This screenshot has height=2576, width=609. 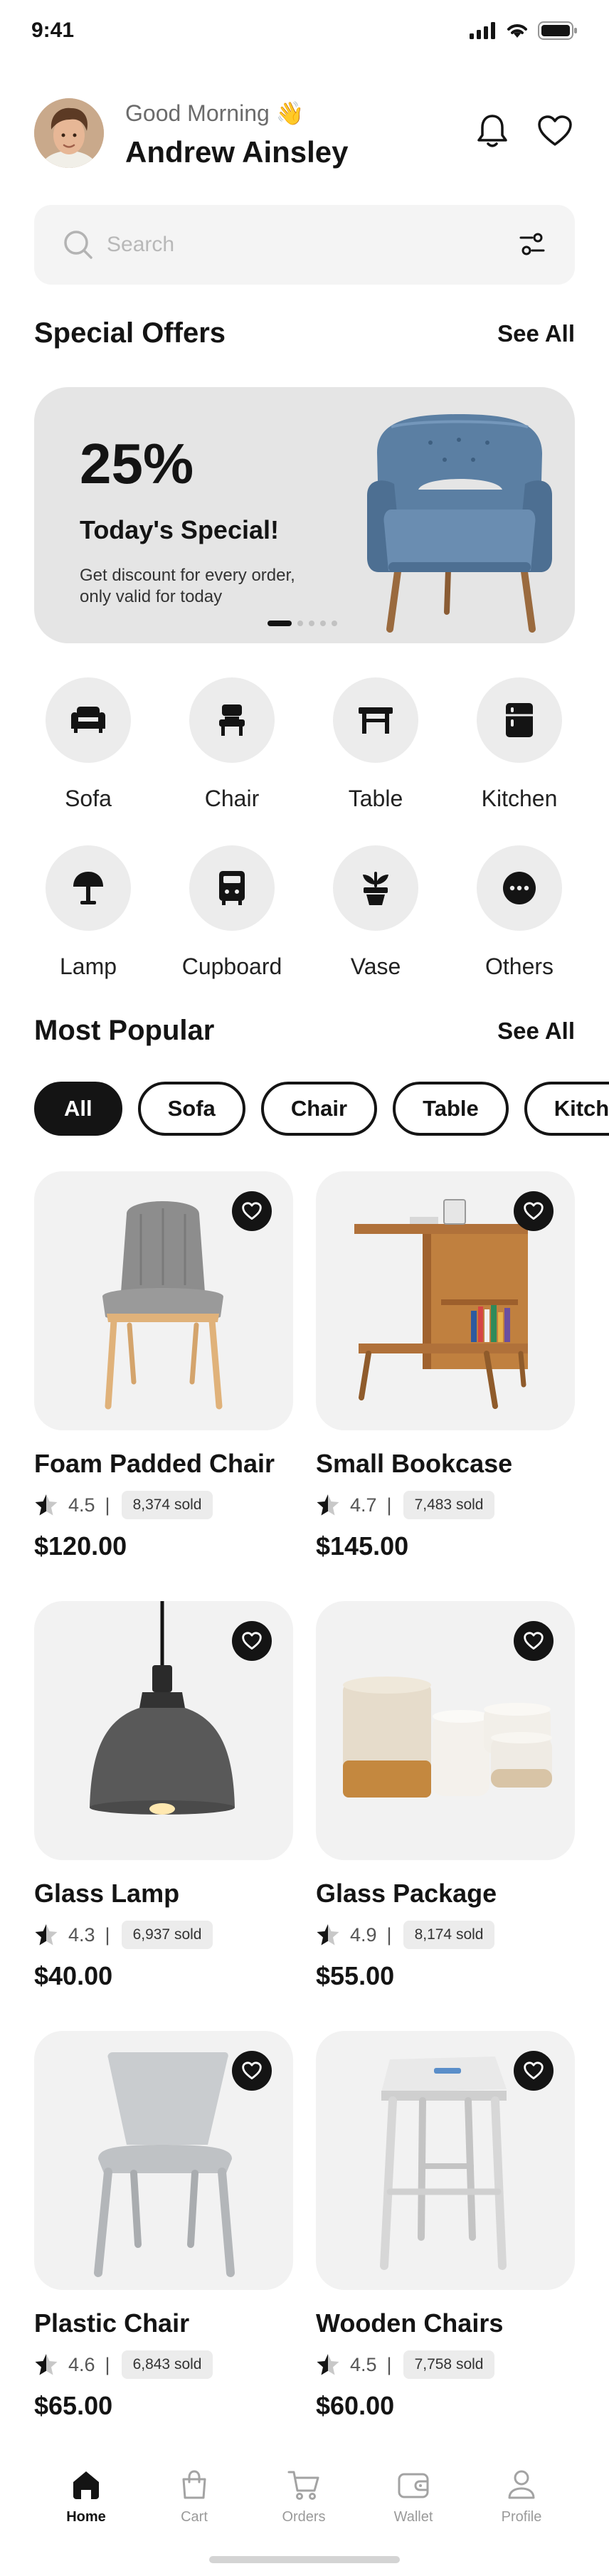 I want to click on category-label: Others, so click(x=519, y=967).